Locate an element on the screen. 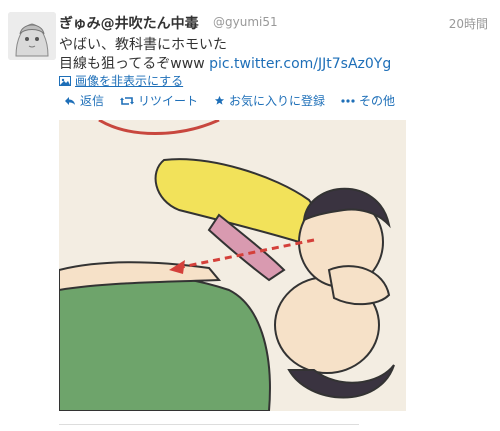 The height and width of the screenshot is (431, 500). timestamp: 20時間 is located at coordinates (468, 23).